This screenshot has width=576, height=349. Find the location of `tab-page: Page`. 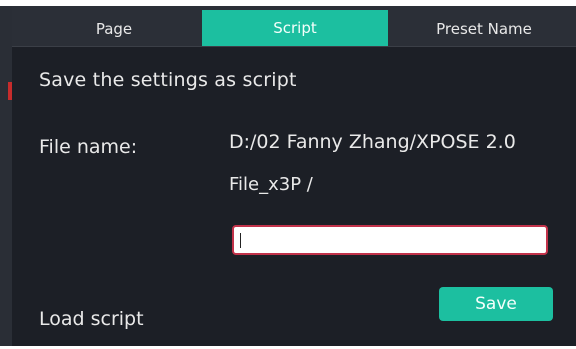

tab-page: Page is located at coordinates (114, 29).